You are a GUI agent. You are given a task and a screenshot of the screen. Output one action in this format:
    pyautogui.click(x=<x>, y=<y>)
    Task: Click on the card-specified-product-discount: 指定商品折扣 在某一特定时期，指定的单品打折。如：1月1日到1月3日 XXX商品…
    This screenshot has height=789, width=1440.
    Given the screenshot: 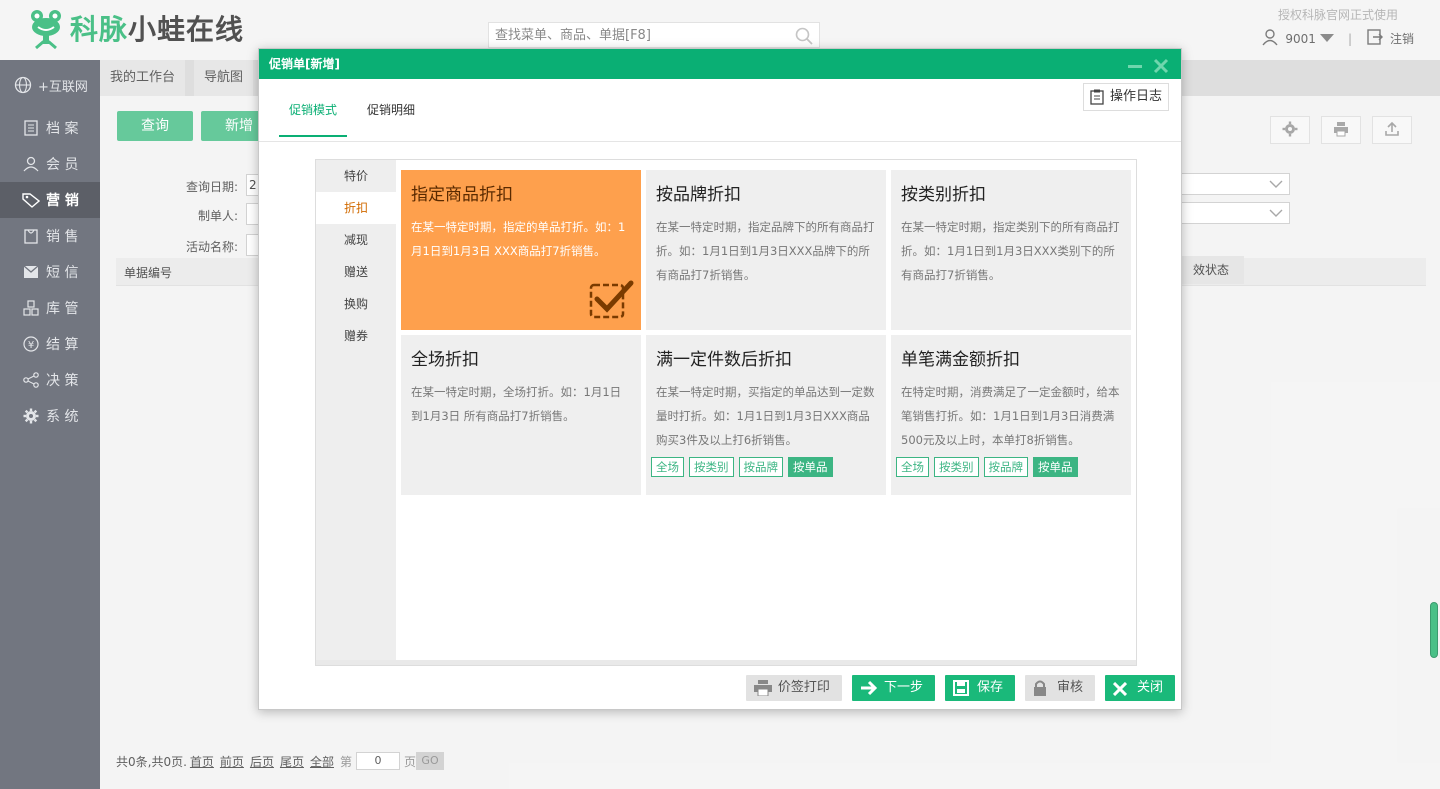 What is the action you would take?
    pyautogui.click(x=521, y=250)
    